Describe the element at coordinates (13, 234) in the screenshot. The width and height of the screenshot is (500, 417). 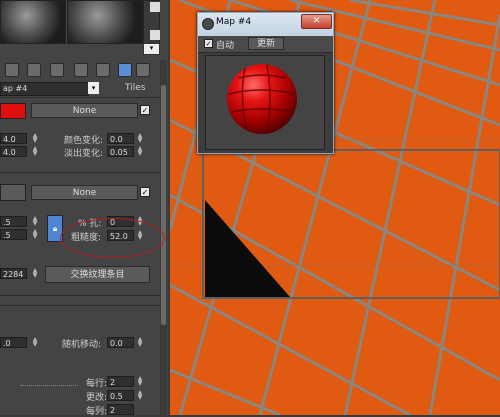
I see `grout-value-b-field: .5` at that location.